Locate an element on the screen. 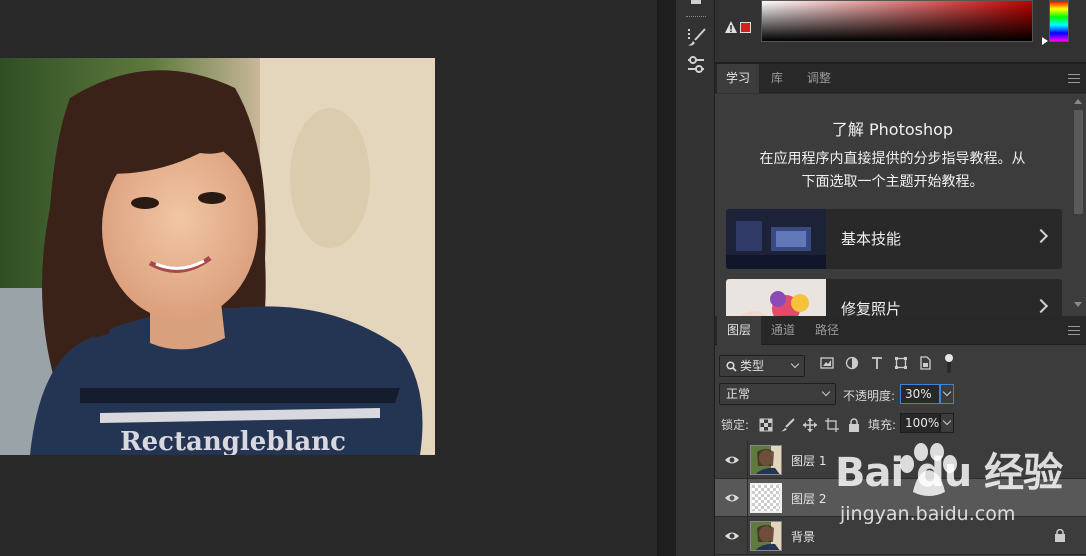  layer-name: 图层 2 is located at coordinates (808, 498).